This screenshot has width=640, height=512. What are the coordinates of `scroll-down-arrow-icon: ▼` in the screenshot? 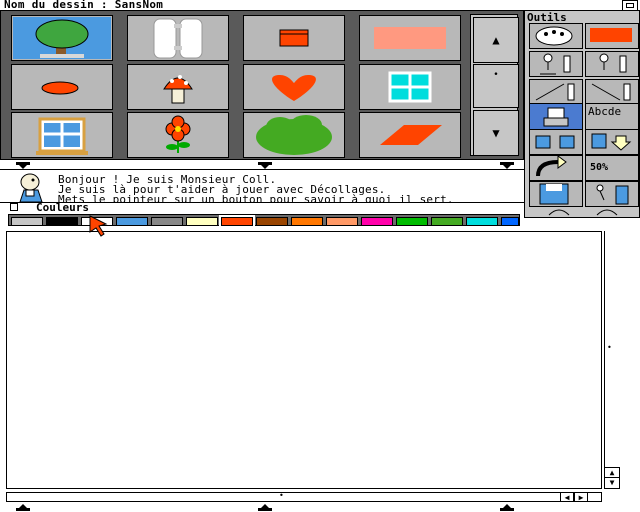 It's located at (612, 483).